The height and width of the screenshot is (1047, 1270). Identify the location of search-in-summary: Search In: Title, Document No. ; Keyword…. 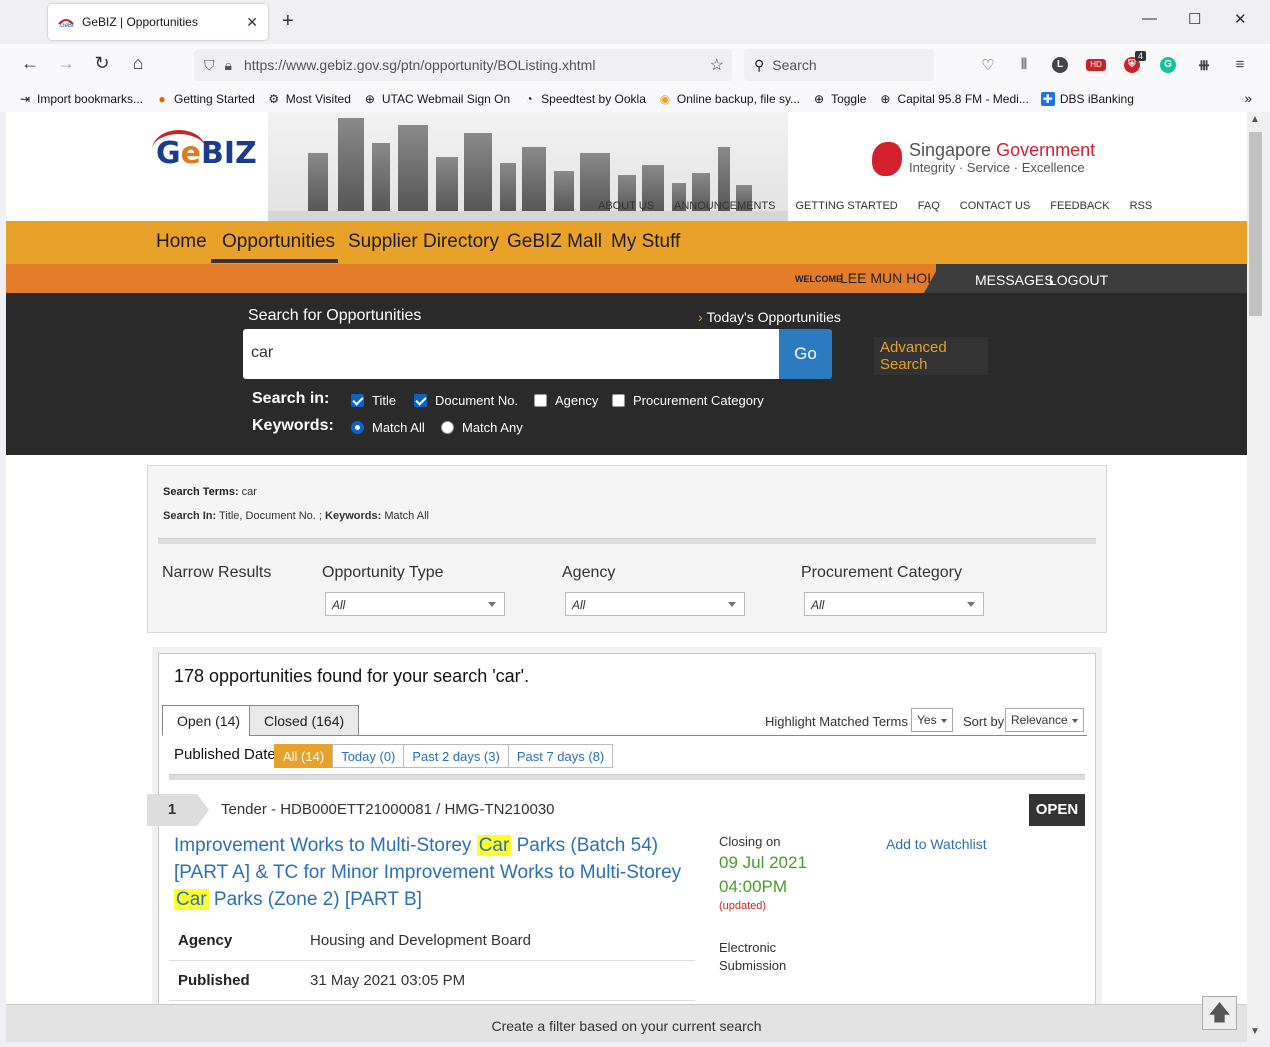
(296, 516).